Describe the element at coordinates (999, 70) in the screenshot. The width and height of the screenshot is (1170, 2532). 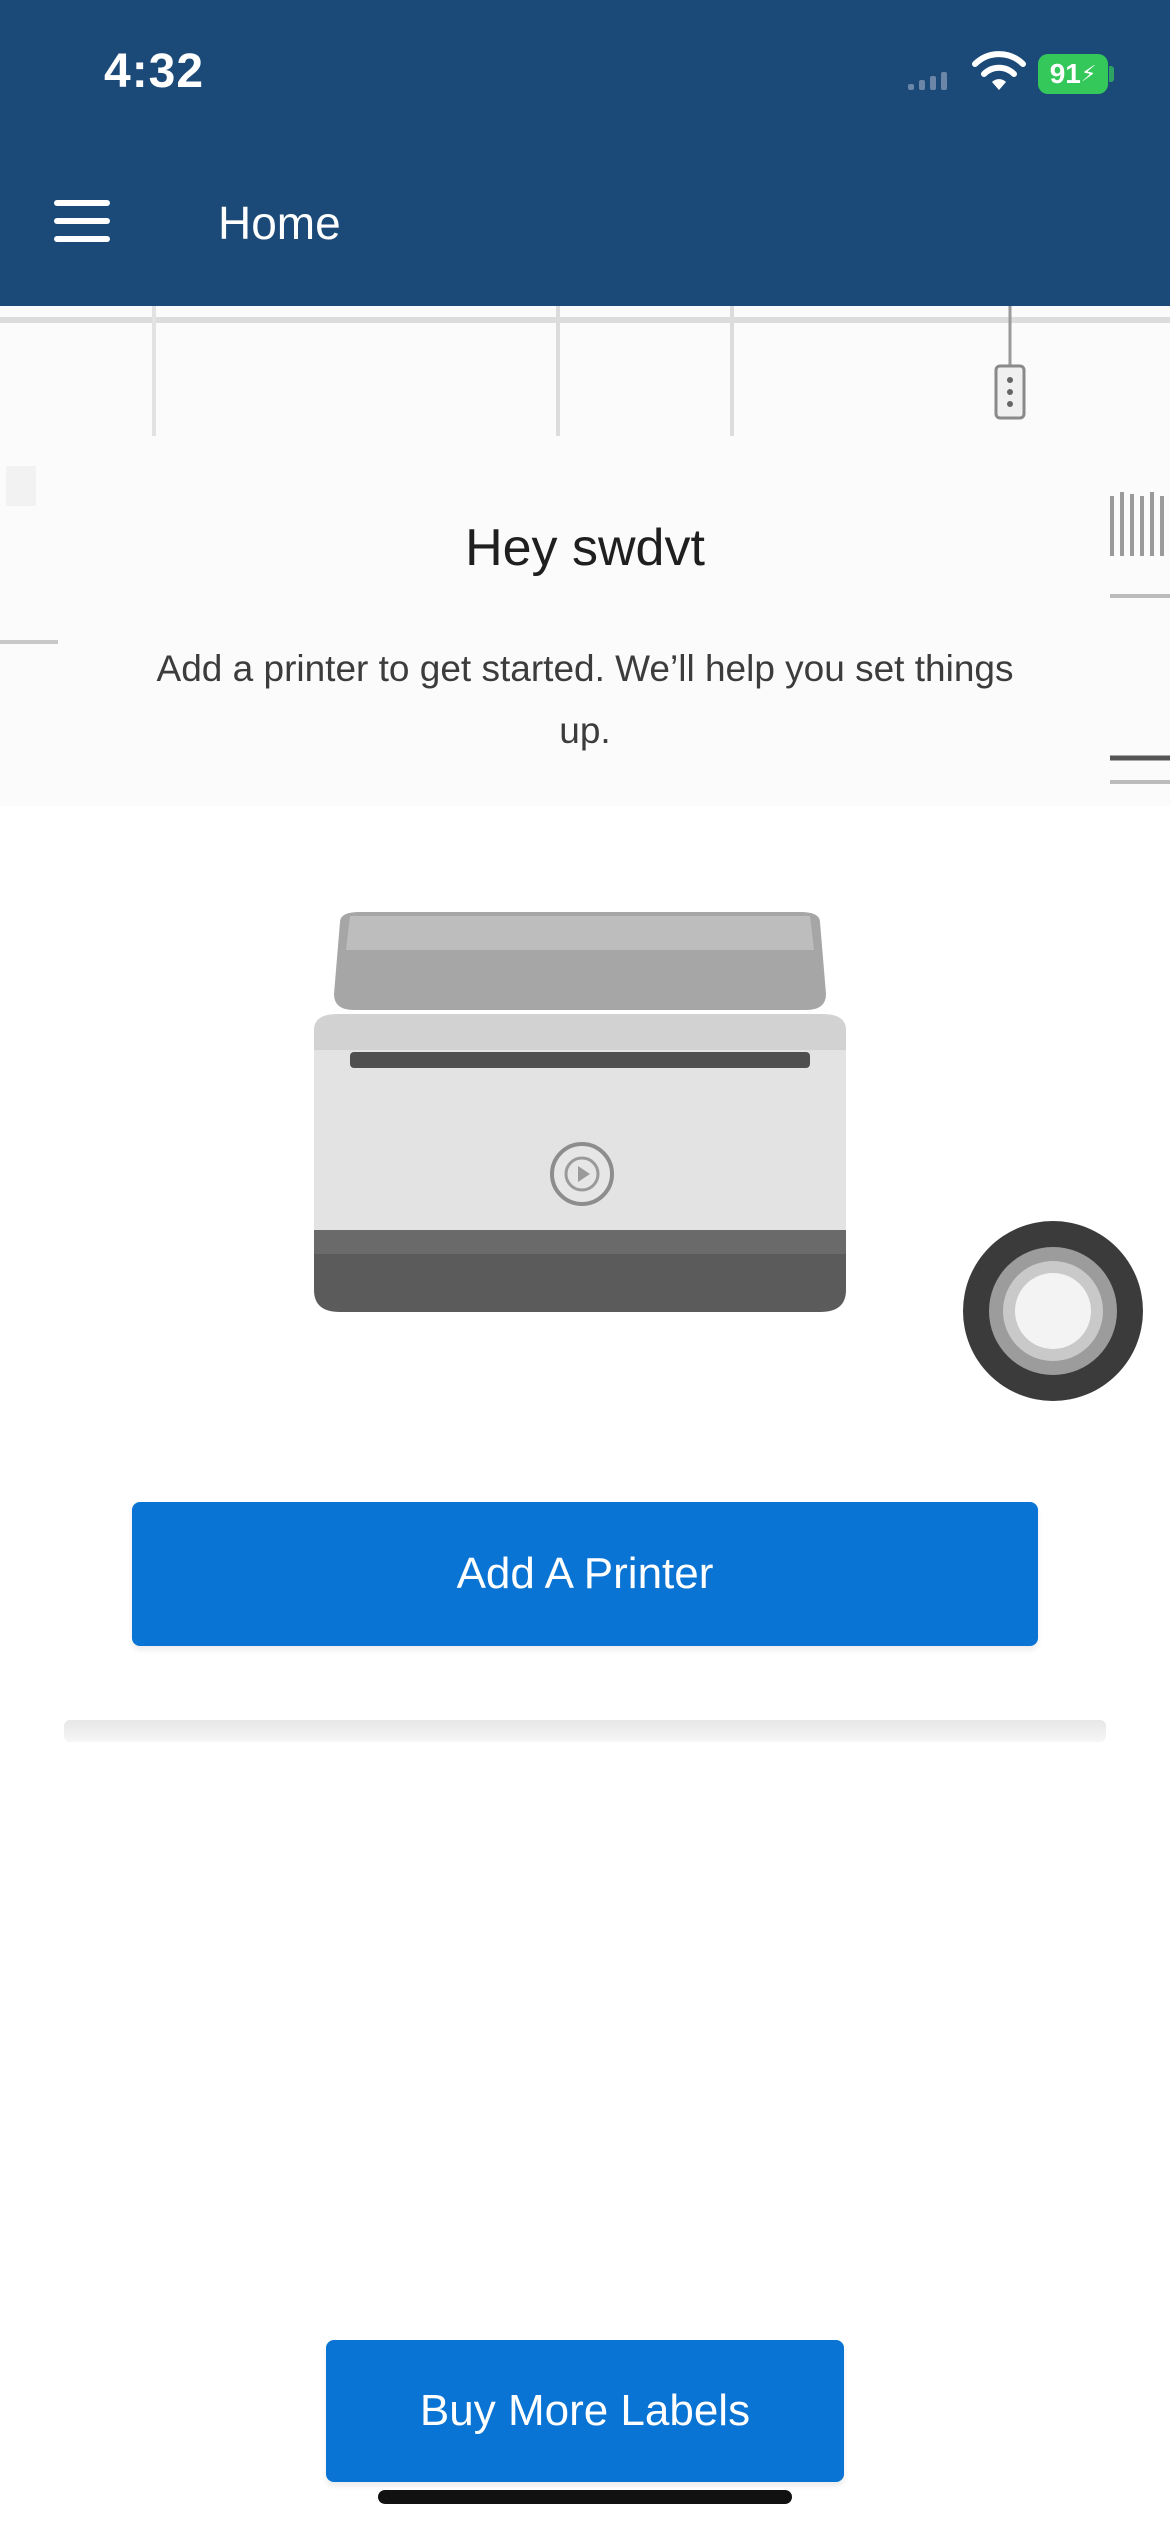
I see `wifi-icon` at that location.